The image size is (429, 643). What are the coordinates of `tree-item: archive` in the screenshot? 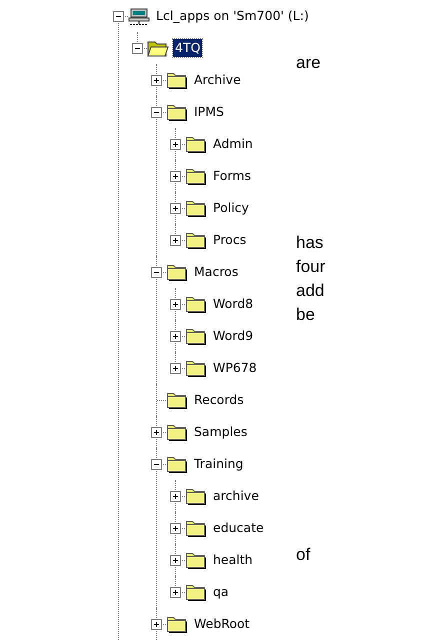 It's located at (236, 496).